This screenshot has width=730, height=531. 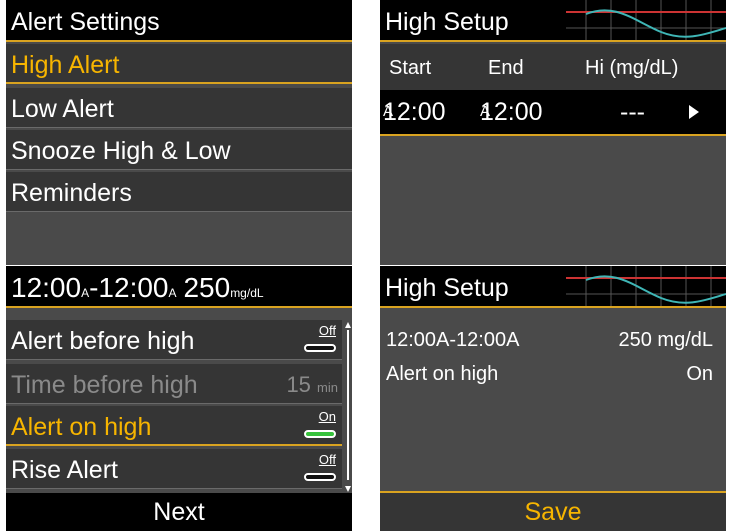 What do you see at coordinates (348, 407) in the screenshot?
I see `scrollbar` at bounding box center [348, 407].